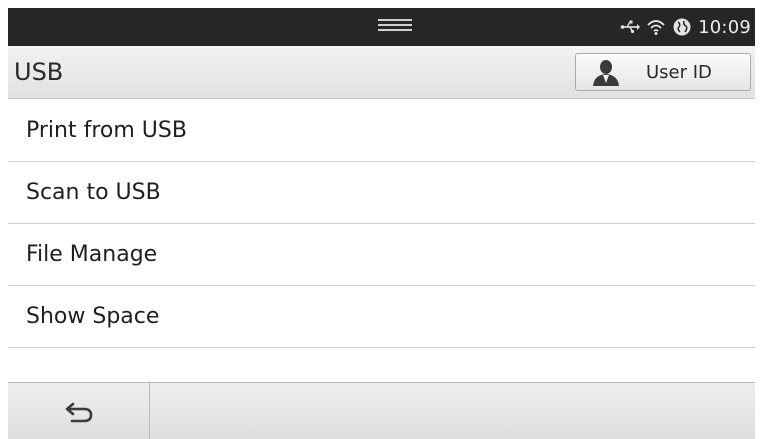 The width and height of the screenshot is (763, 439). I want to click on status-icons: 10:09, so click(685, 27).